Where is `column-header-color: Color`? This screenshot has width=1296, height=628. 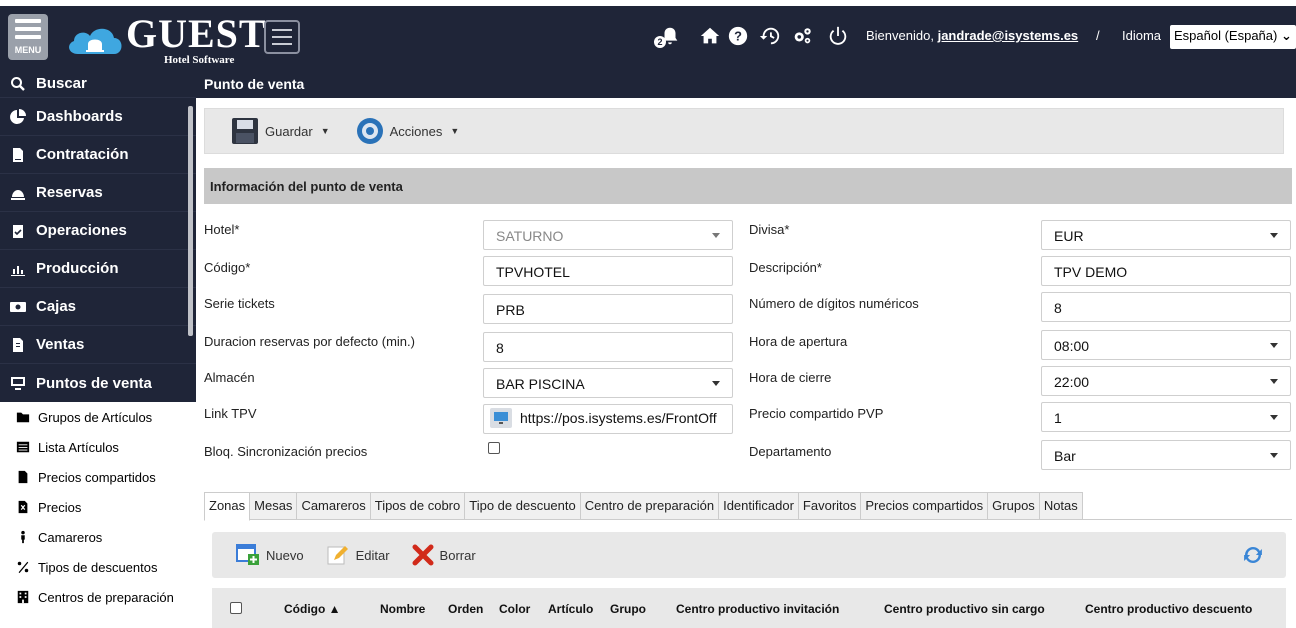 column-header-color: Color is located at coordinates (514, 609).